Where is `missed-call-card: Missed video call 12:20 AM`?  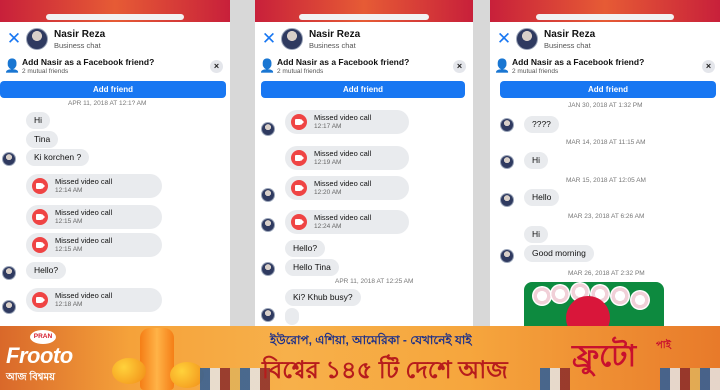 missed-call-card: Missed video call 12:20 AM is located at coordinates (347, 188).